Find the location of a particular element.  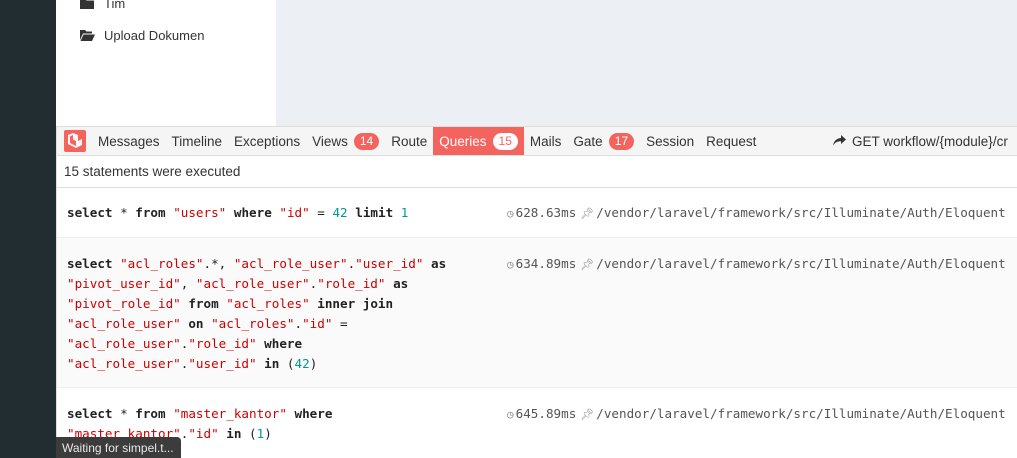

tab-route: Route is located at coordinates (409, 141).